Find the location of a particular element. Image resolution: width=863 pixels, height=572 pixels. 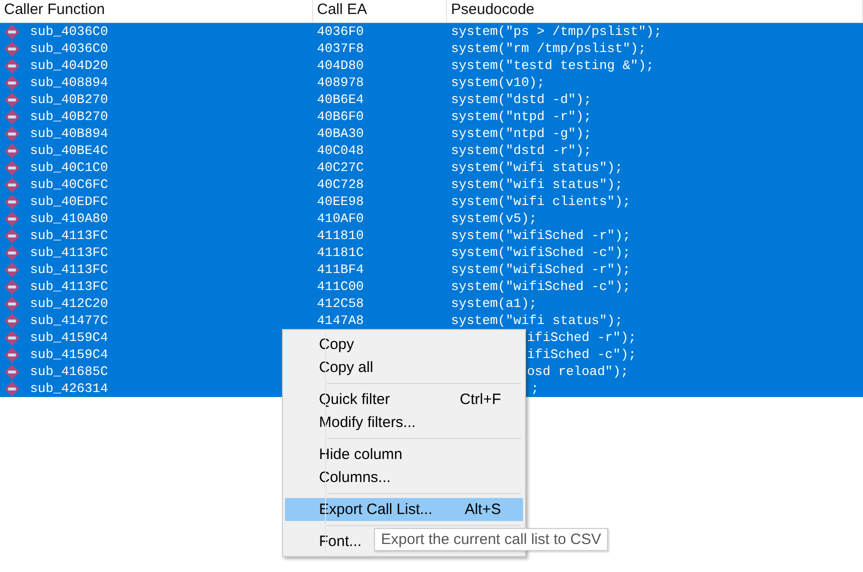

table-cell: sub_40C1C0 is located at coordinates (69, 167).